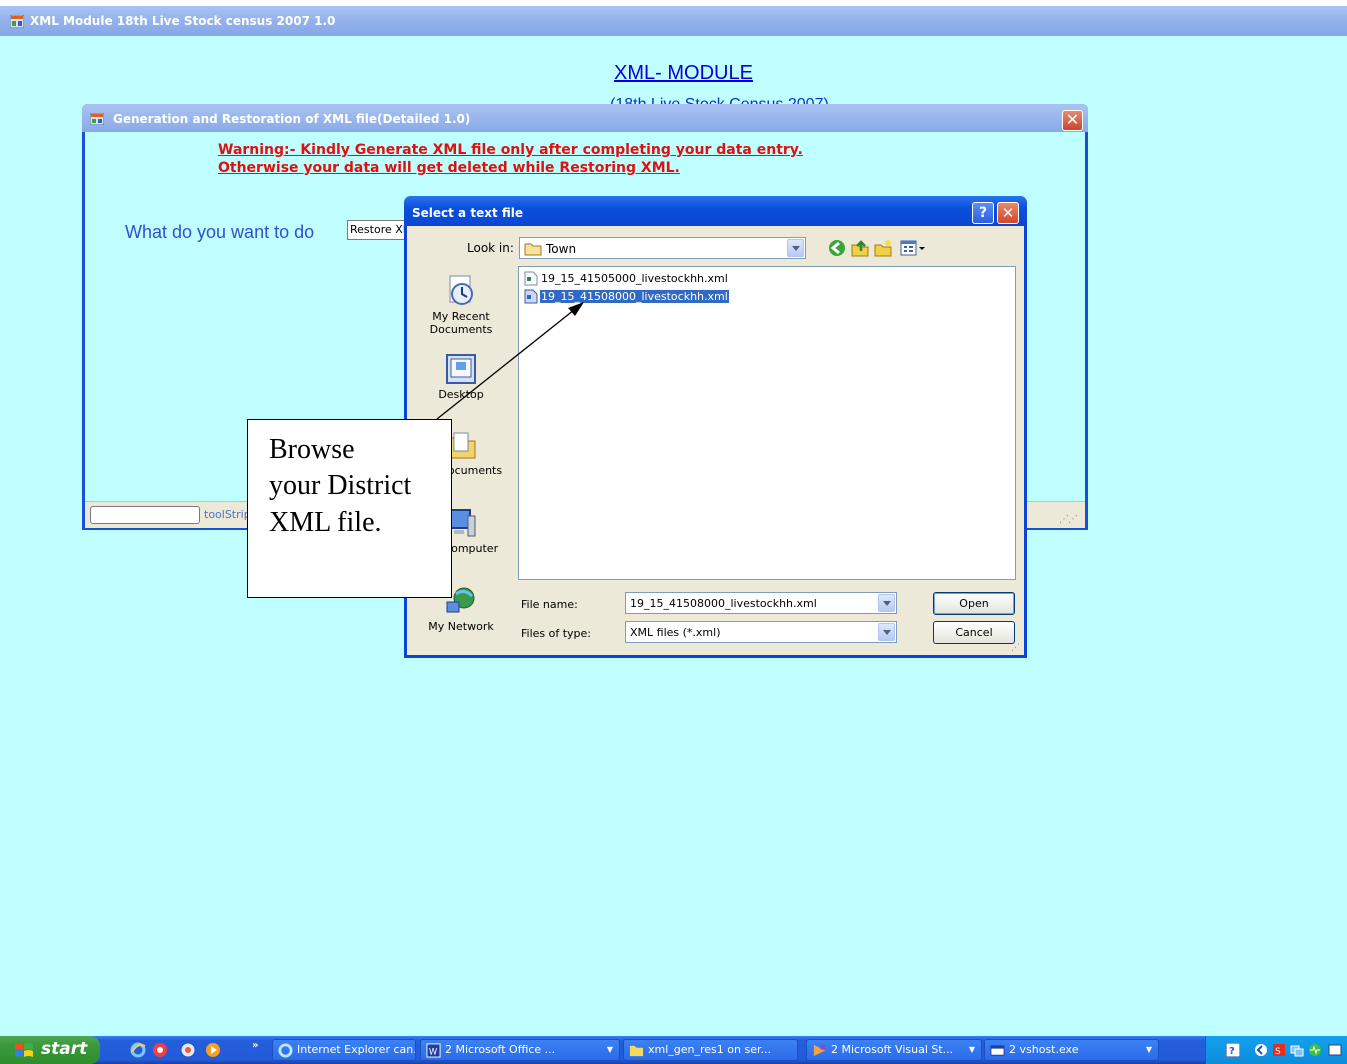 Image resolution: width=1347 pixels, height=1064 pixels. I want to click on quick-launch-chevron: », so click(255, 1045).